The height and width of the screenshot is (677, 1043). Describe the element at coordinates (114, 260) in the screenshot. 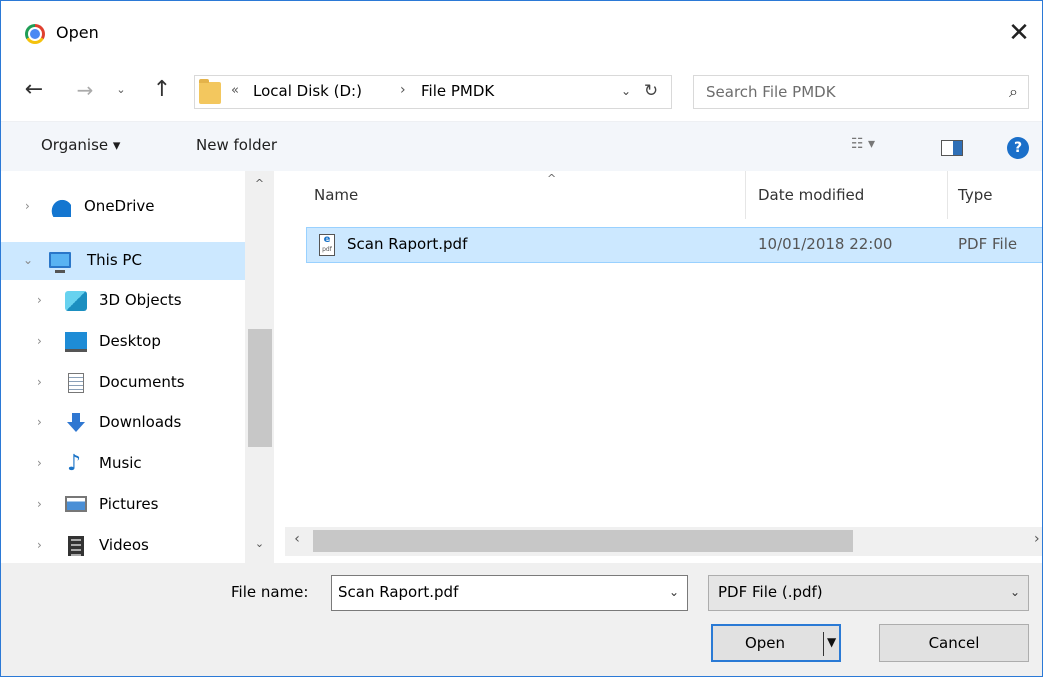

I see `sidebar-item-label: This PC` at that location.